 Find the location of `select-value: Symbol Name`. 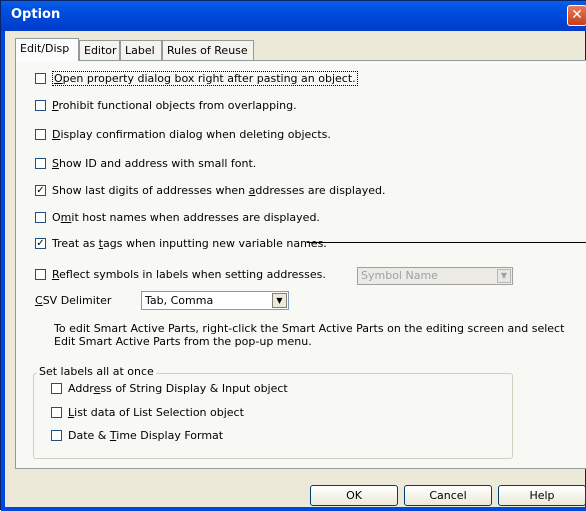

select-value: Symbol Name is located at coordinates (399, 275).